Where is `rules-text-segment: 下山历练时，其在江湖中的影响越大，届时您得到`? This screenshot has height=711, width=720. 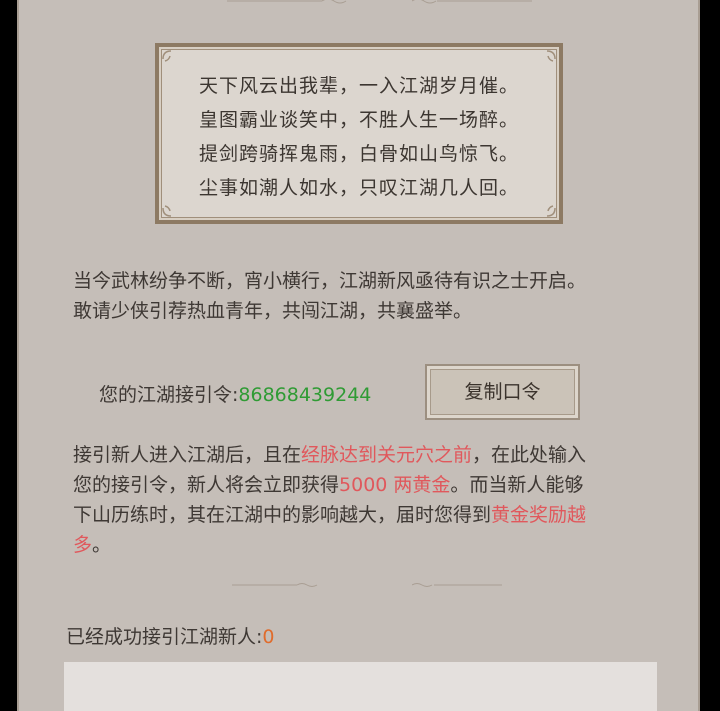 rules-text-segment: 下山历练时，其在江湖中的影响越大，届时您得到 is located at coordinates (282, 515).